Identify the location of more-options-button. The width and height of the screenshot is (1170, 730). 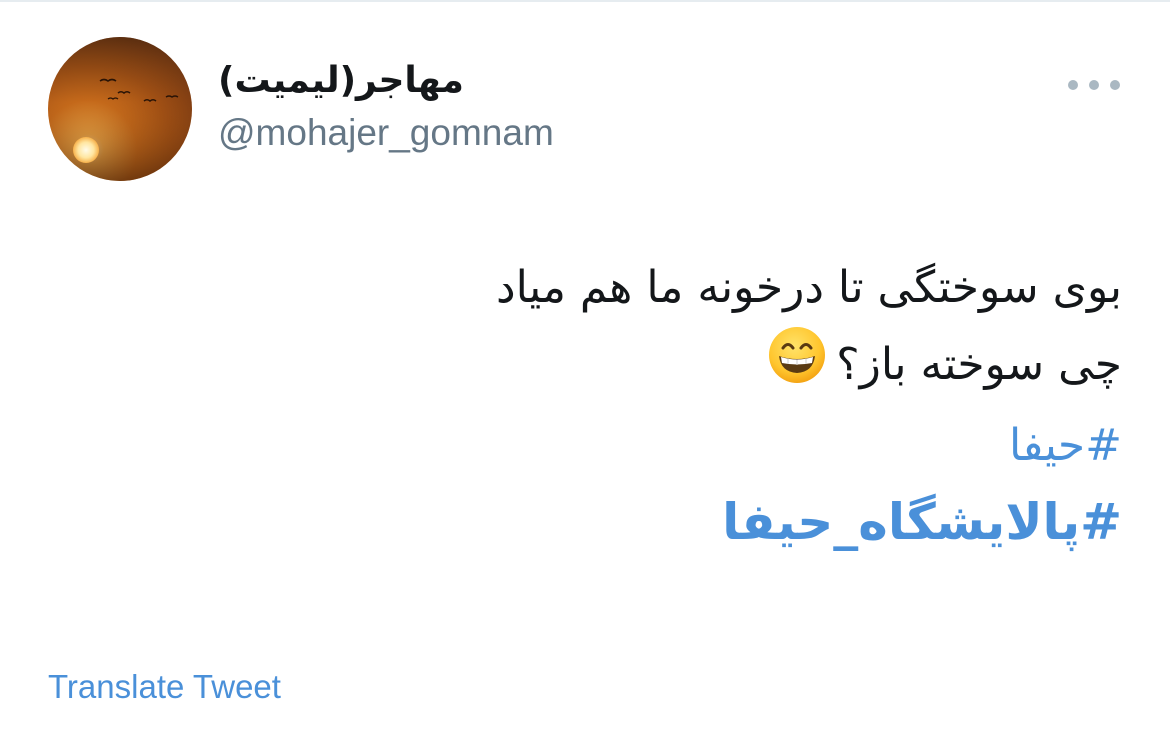
(1094, 85).